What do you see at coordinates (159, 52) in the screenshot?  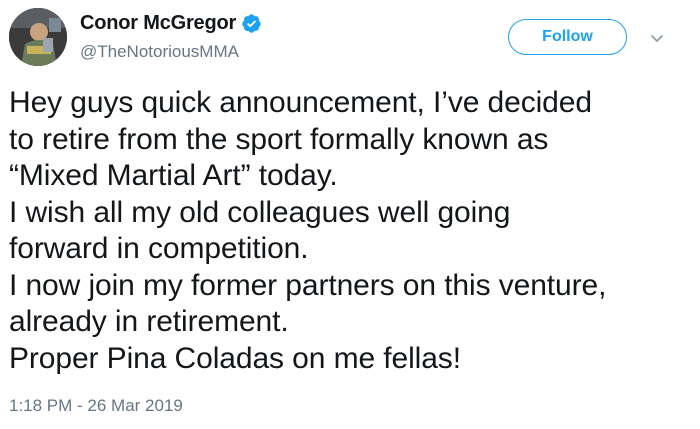 I see `author-handle: @TheNotoriousMMA` at bounding box center [159, 52].